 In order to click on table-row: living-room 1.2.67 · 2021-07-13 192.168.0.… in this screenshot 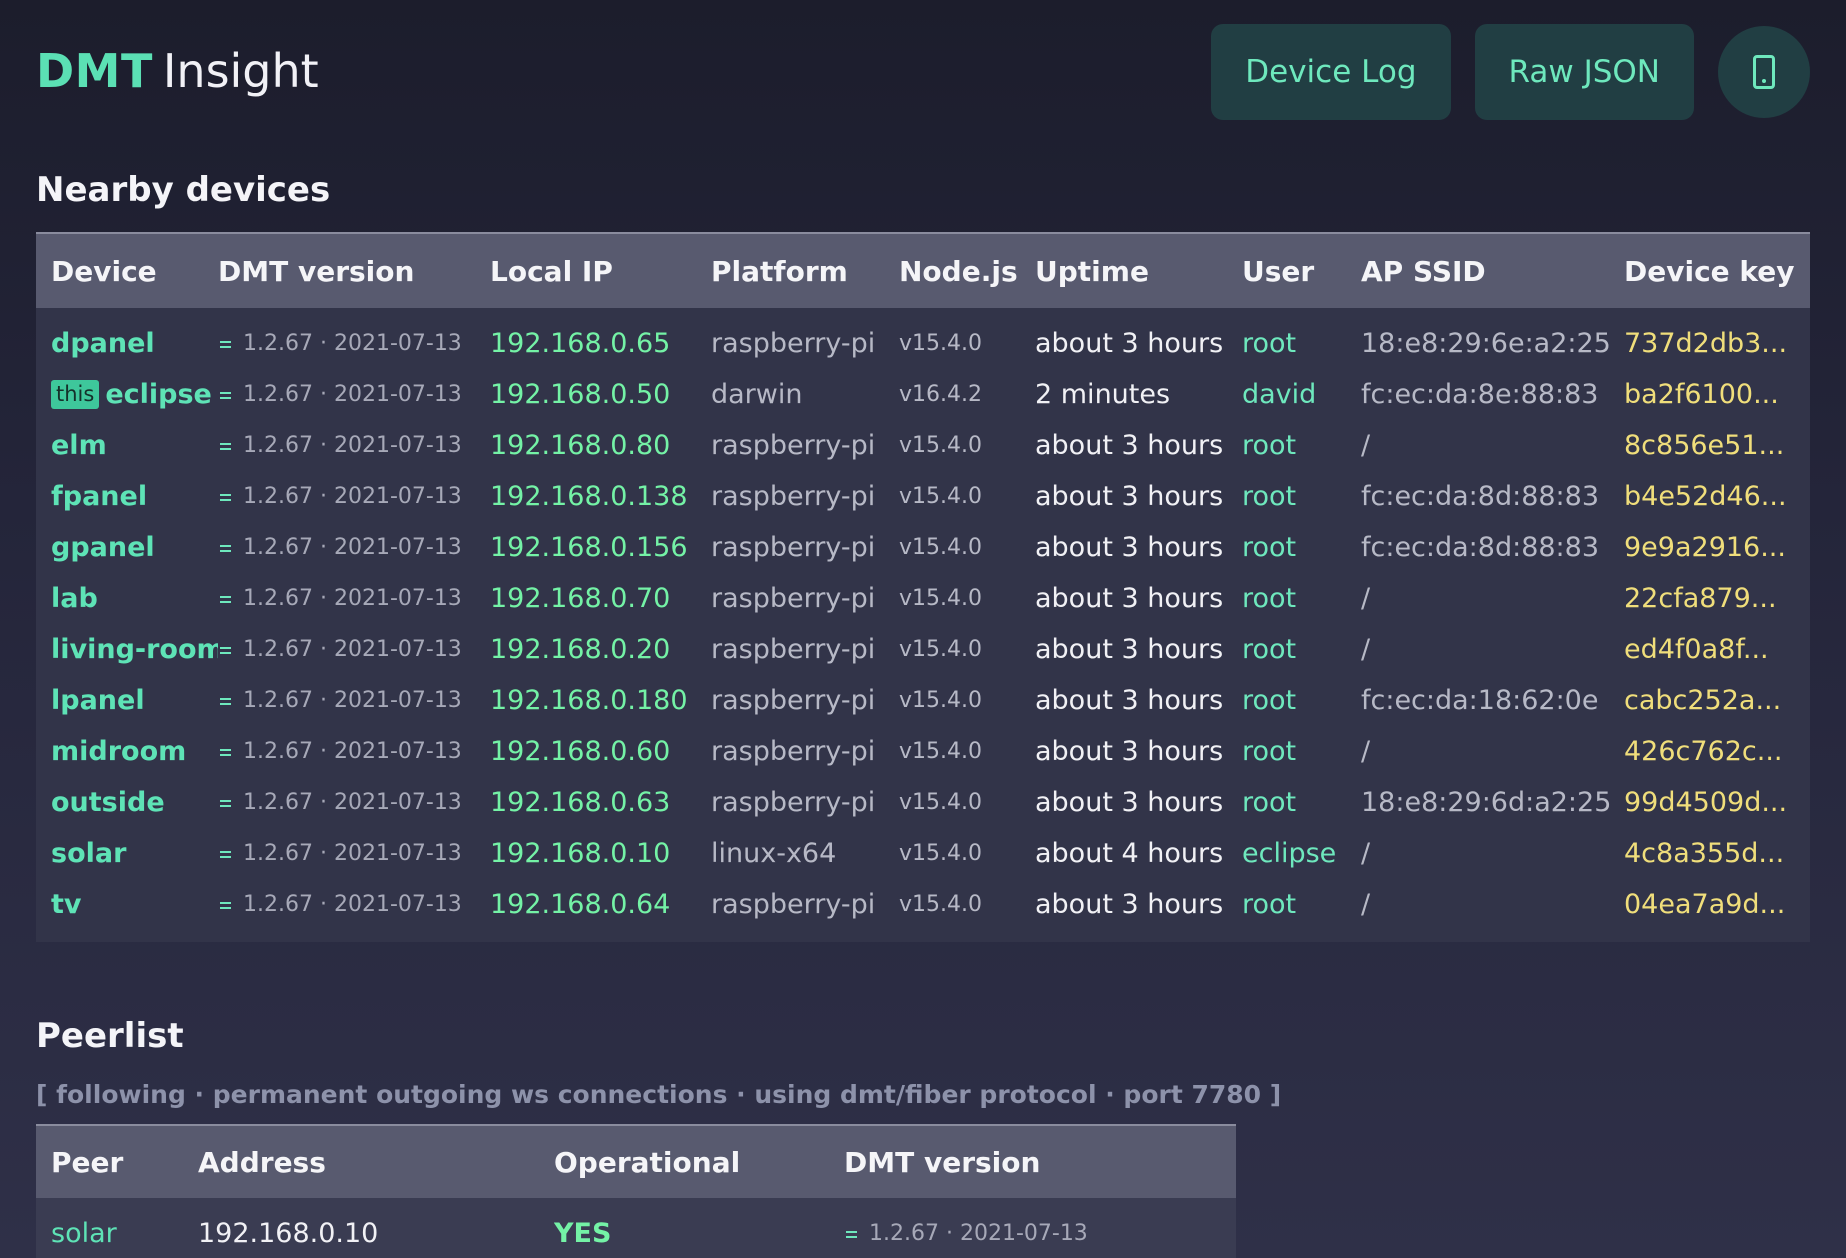, I will do `click(923, 649)`.